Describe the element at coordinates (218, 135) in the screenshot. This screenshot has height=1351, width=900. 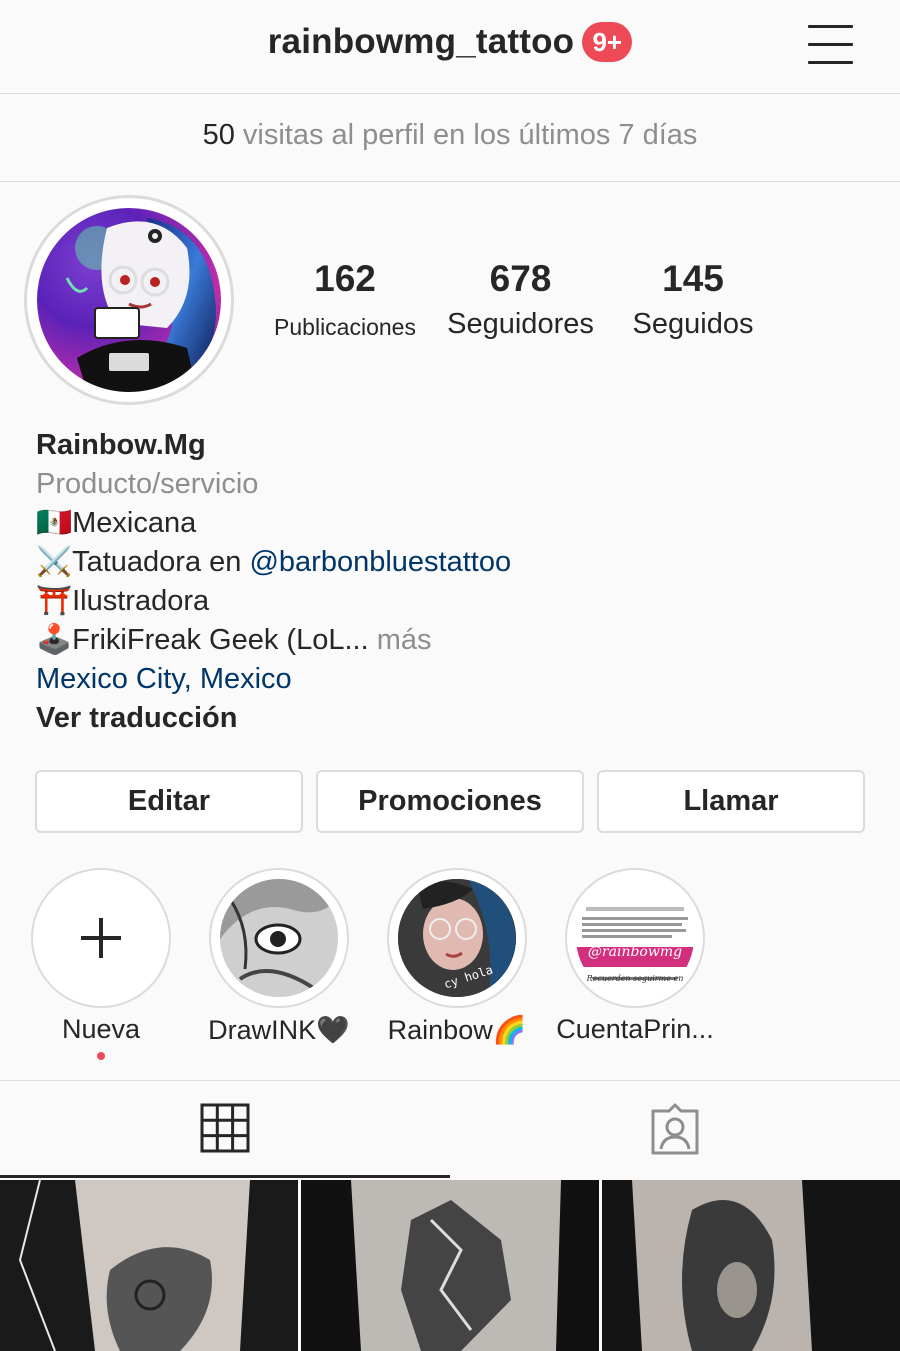
I see `visits-count: 50` at that location.